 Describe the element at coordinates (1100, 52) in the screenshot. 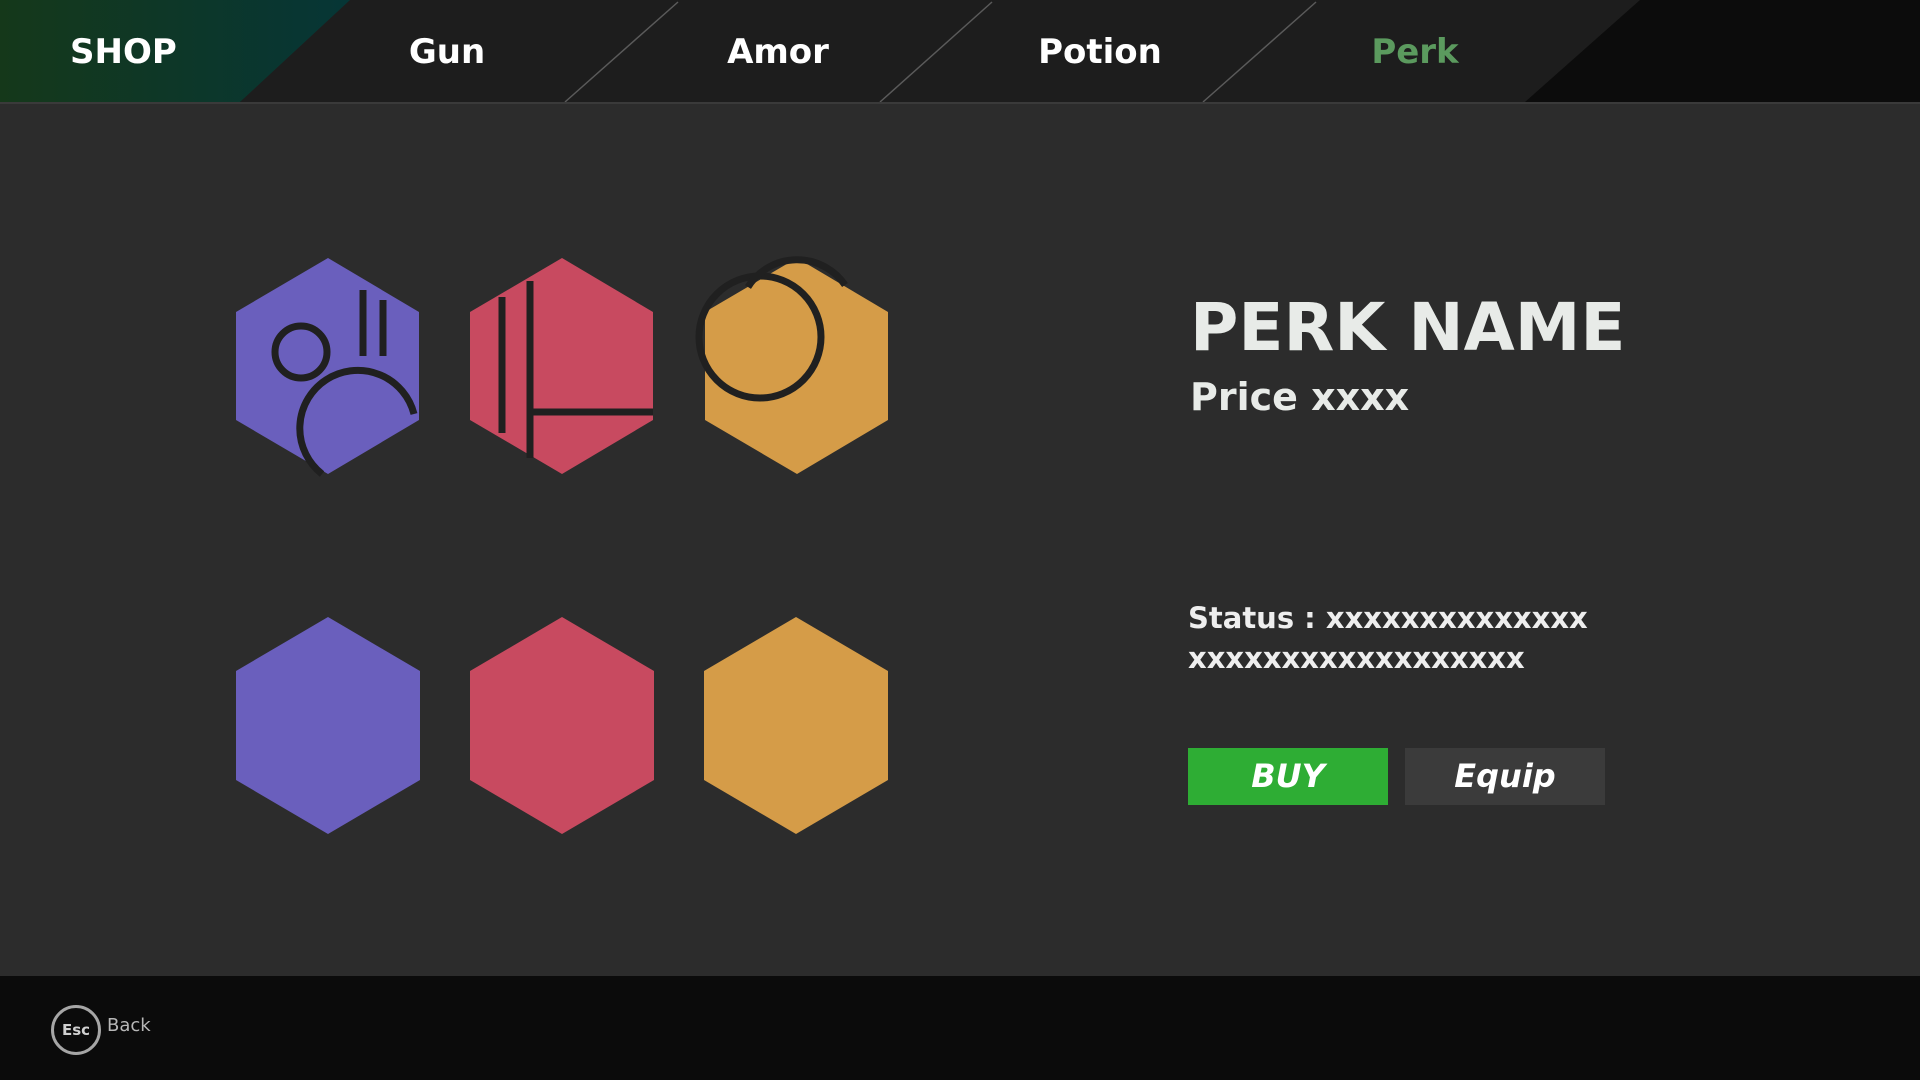

I see `tab-potion: Potion` at that location.